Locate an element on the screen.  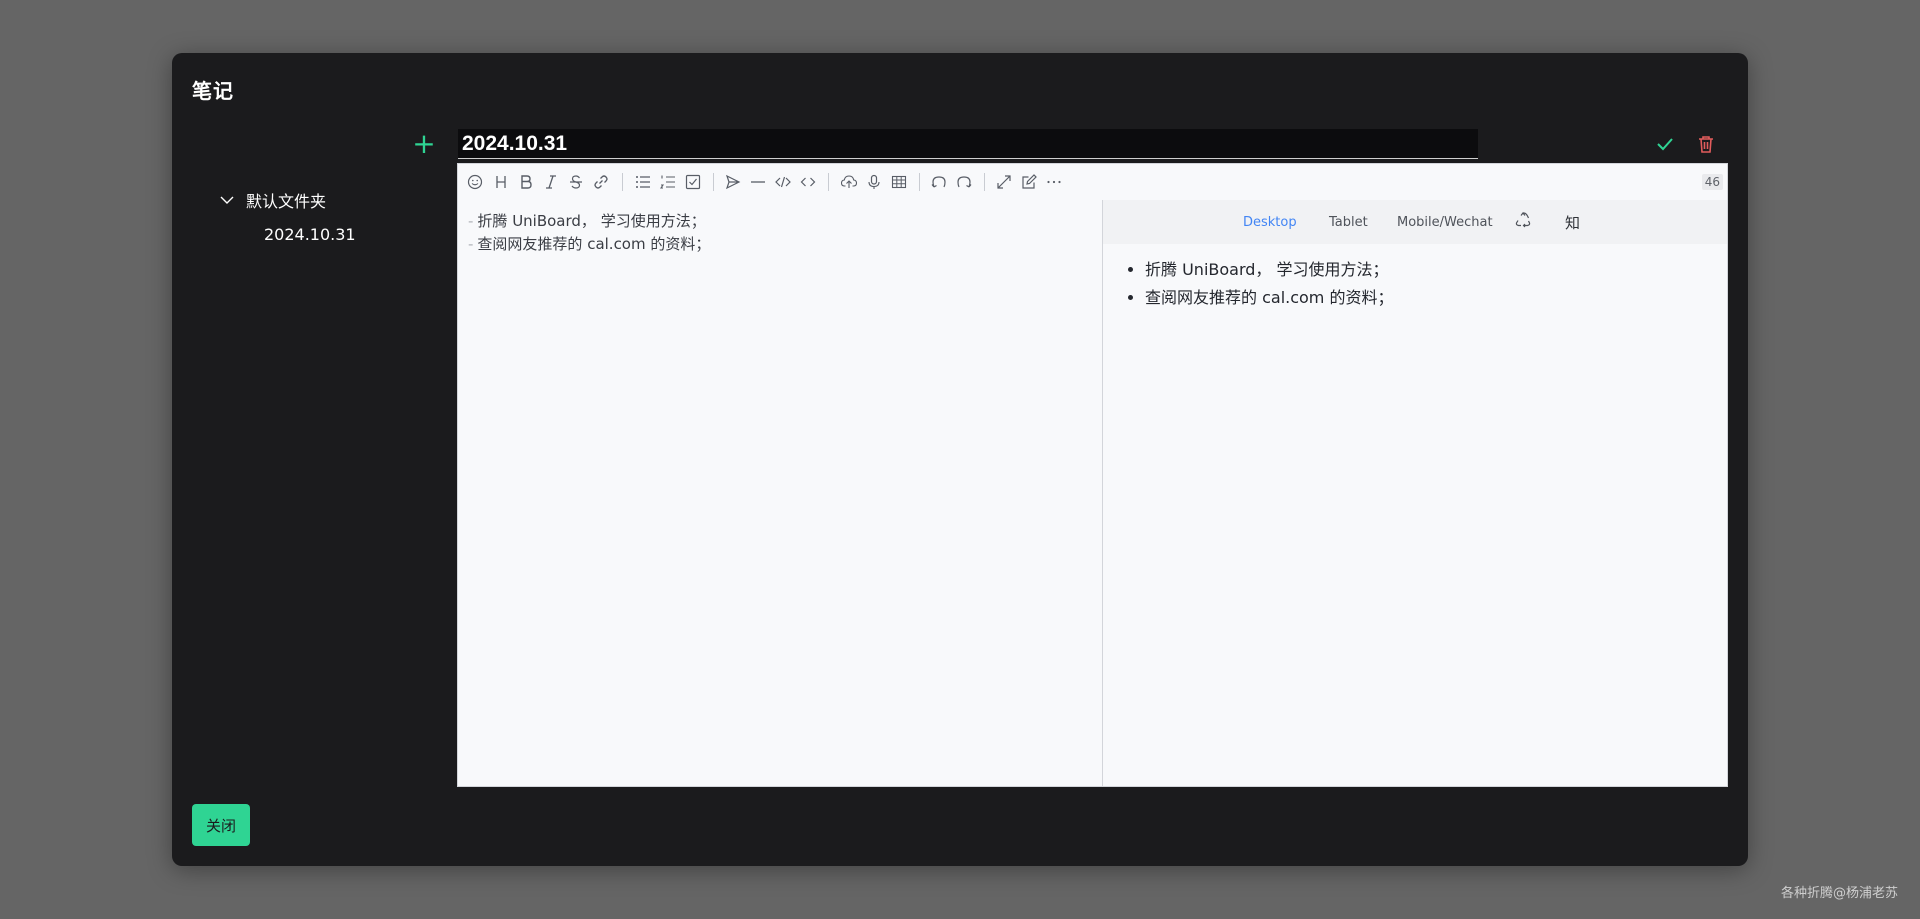
record-icon is located at coordinates (874, 182).